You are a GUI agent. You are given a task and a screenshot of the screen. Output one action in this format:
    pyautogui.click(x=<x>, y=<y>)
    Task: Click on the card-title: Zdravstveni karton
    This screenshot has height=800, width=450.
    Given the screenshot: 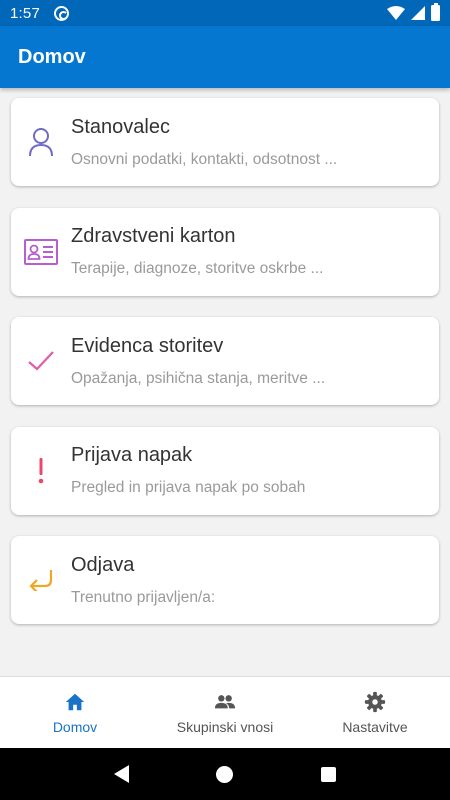 What is the action you would take?
    pyautogui.click(x=153, y=236)
    